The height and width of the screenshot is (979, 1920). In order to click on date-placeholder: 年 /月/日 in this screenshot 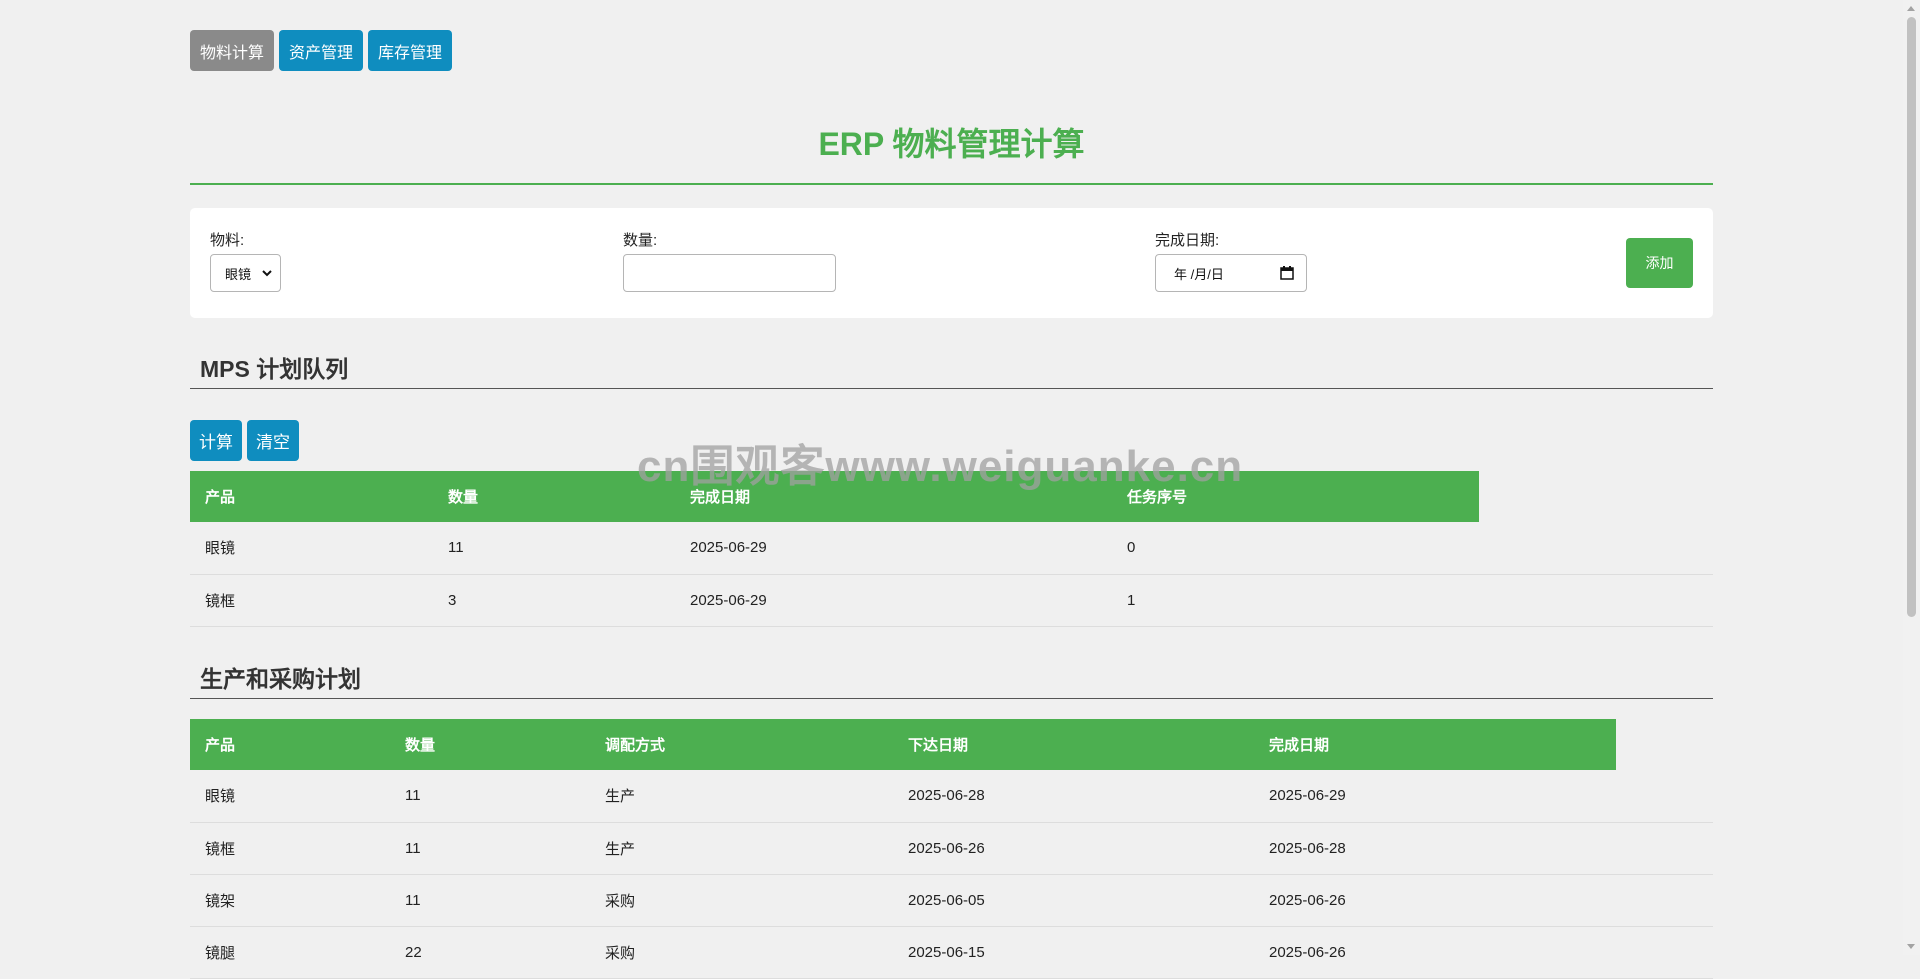, I will do `click(1199, 274)`.